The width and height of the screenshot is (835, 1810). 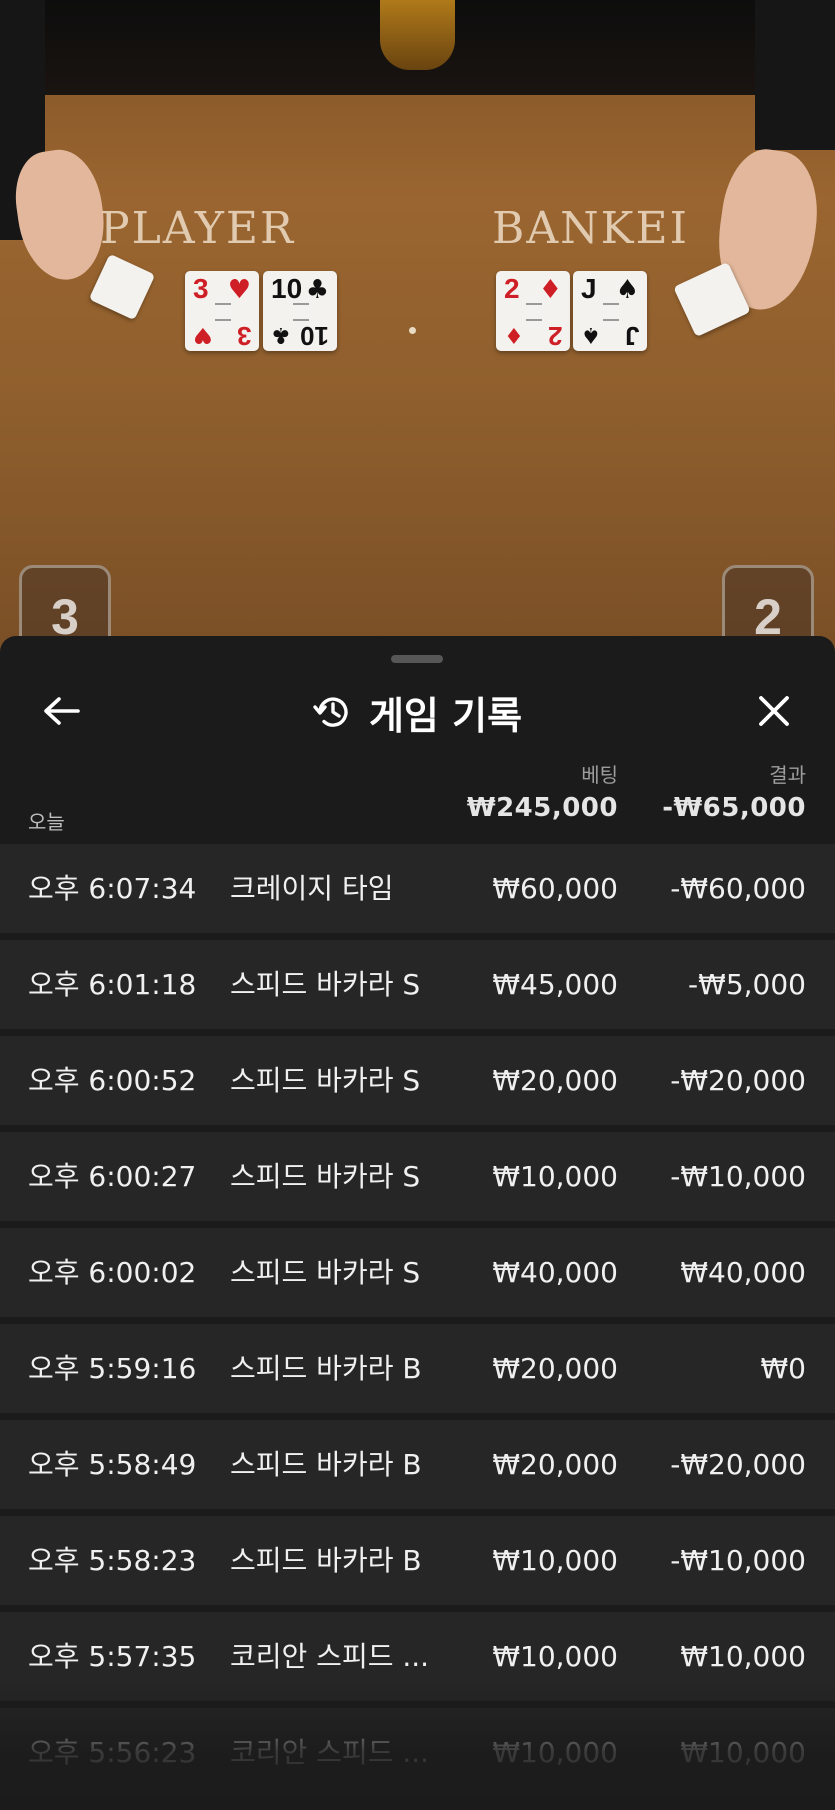 I want to click on row-time: 오후 5:56:23, so click(x=112, y=1752).